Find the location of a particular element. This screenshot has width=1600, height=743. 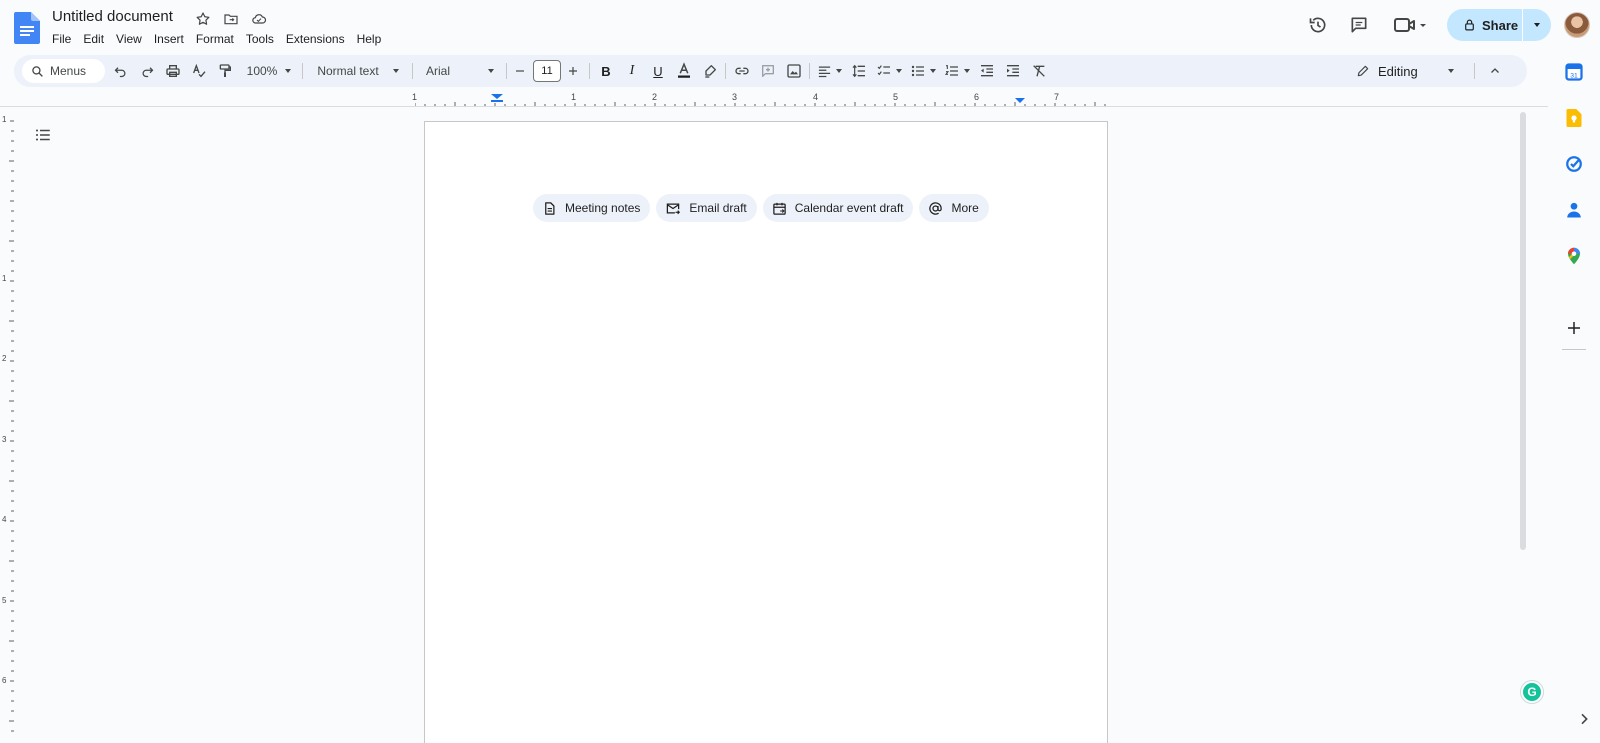

share-label: Share is located at coordinates (1500, 25).